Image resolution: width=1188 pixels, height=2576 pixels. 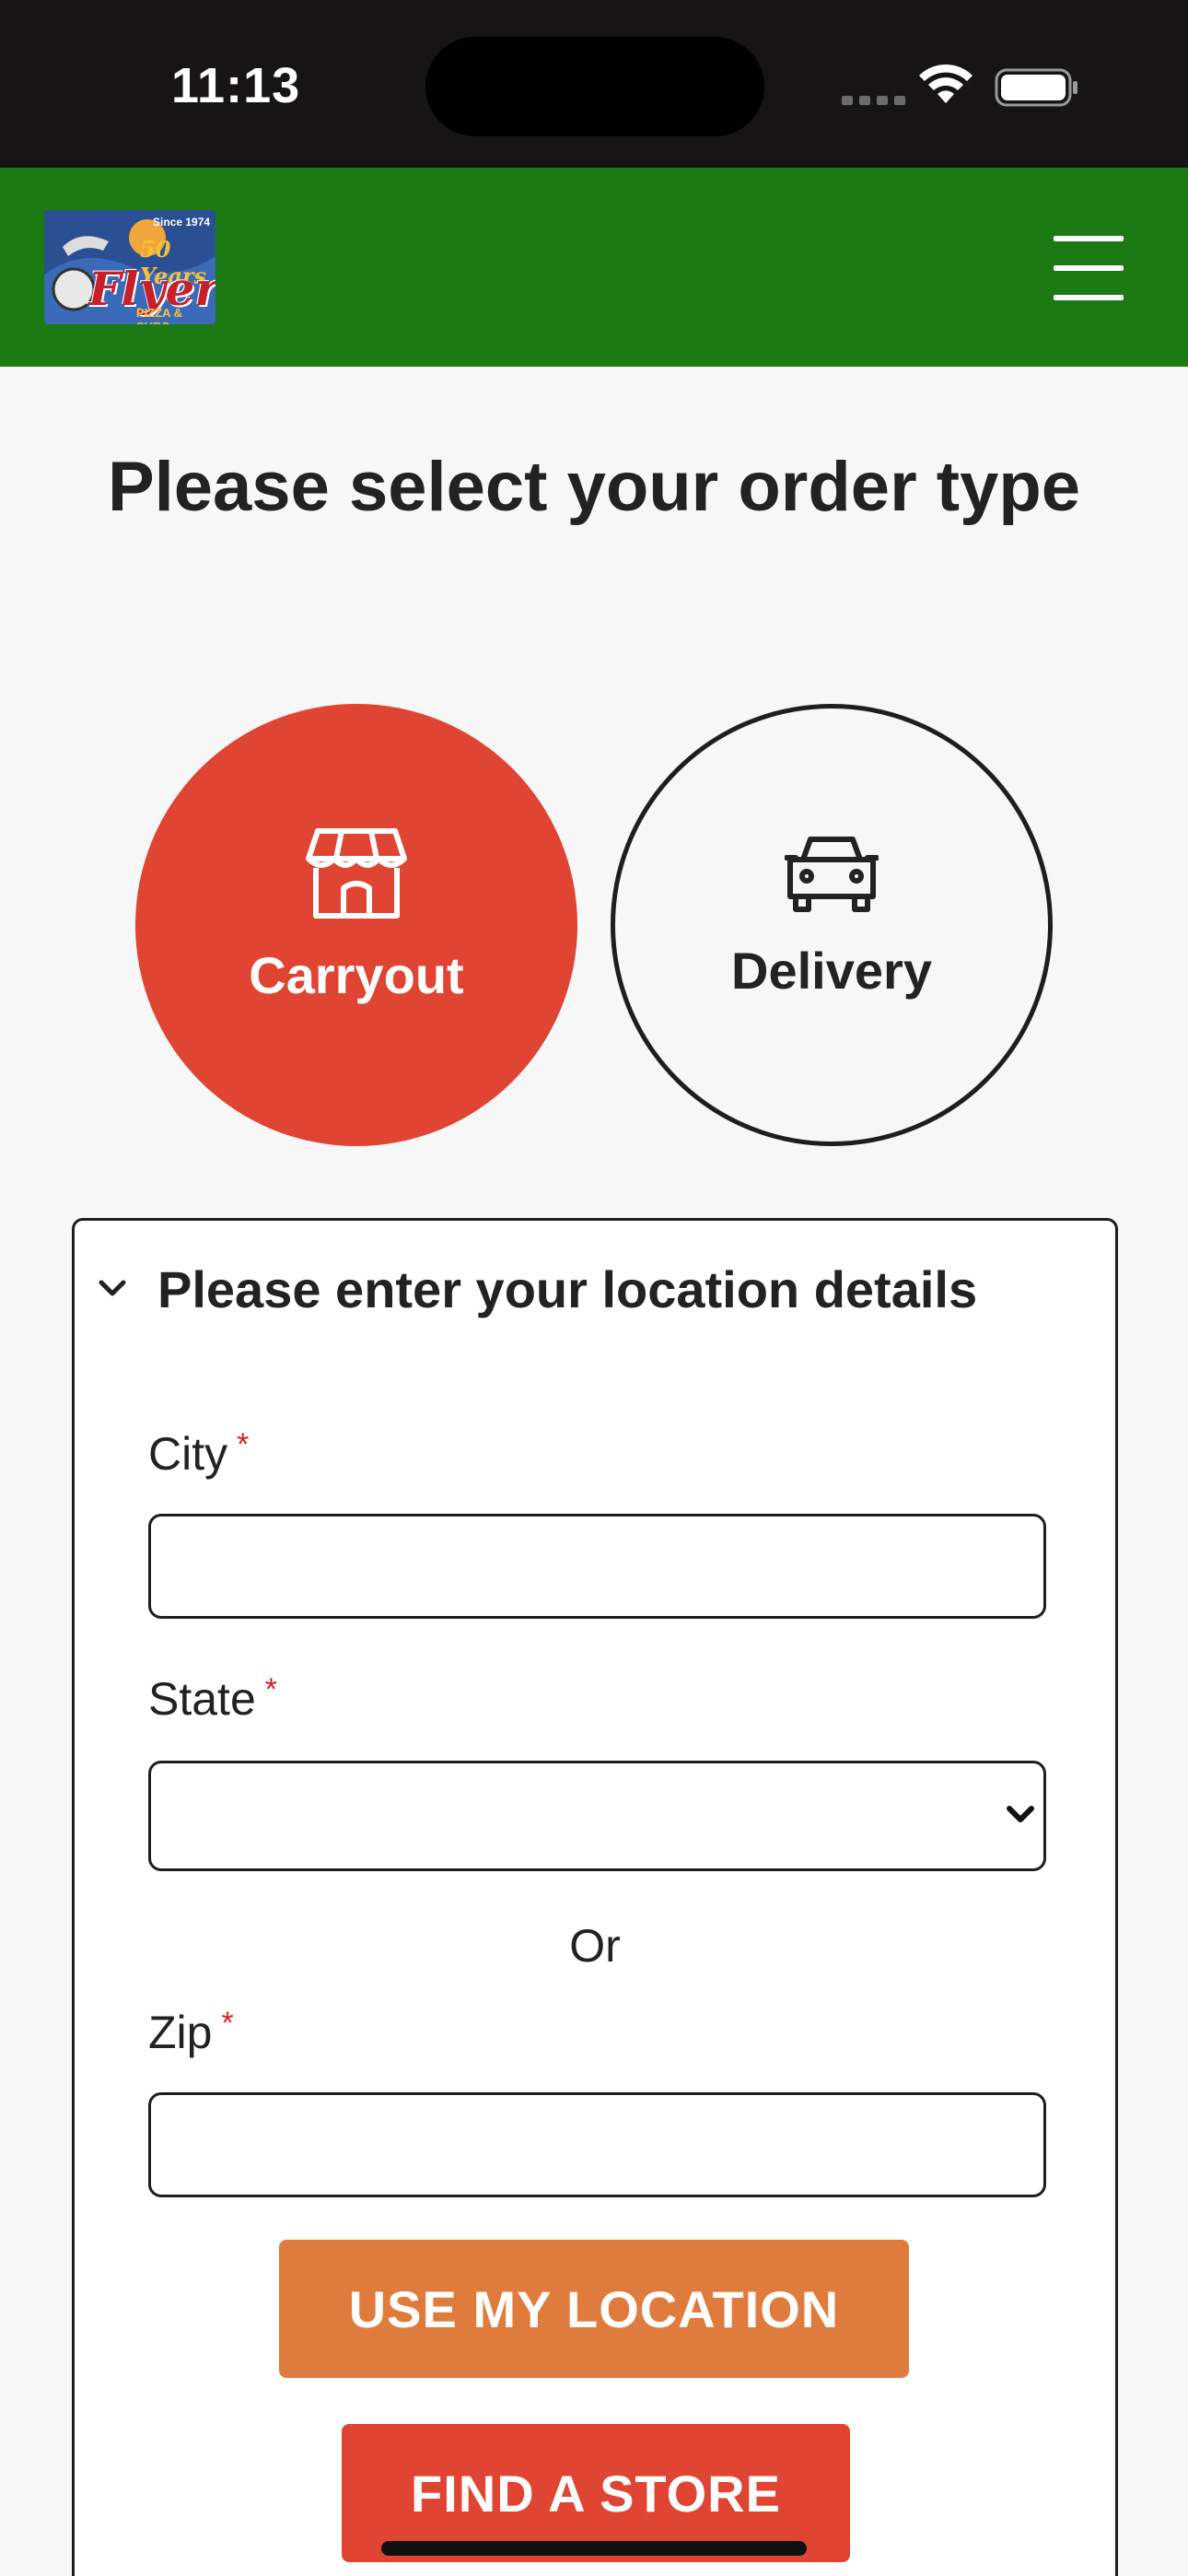 I want to click on dynamic-island, so click(x=594, y=86).